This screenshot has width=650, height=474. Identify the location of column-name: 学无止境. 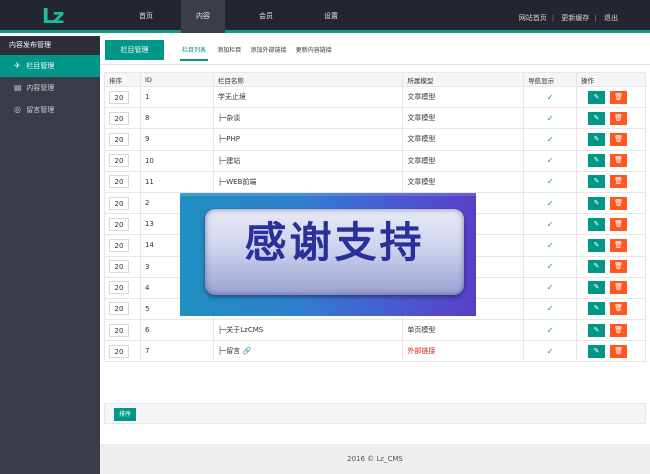
(232, 97).